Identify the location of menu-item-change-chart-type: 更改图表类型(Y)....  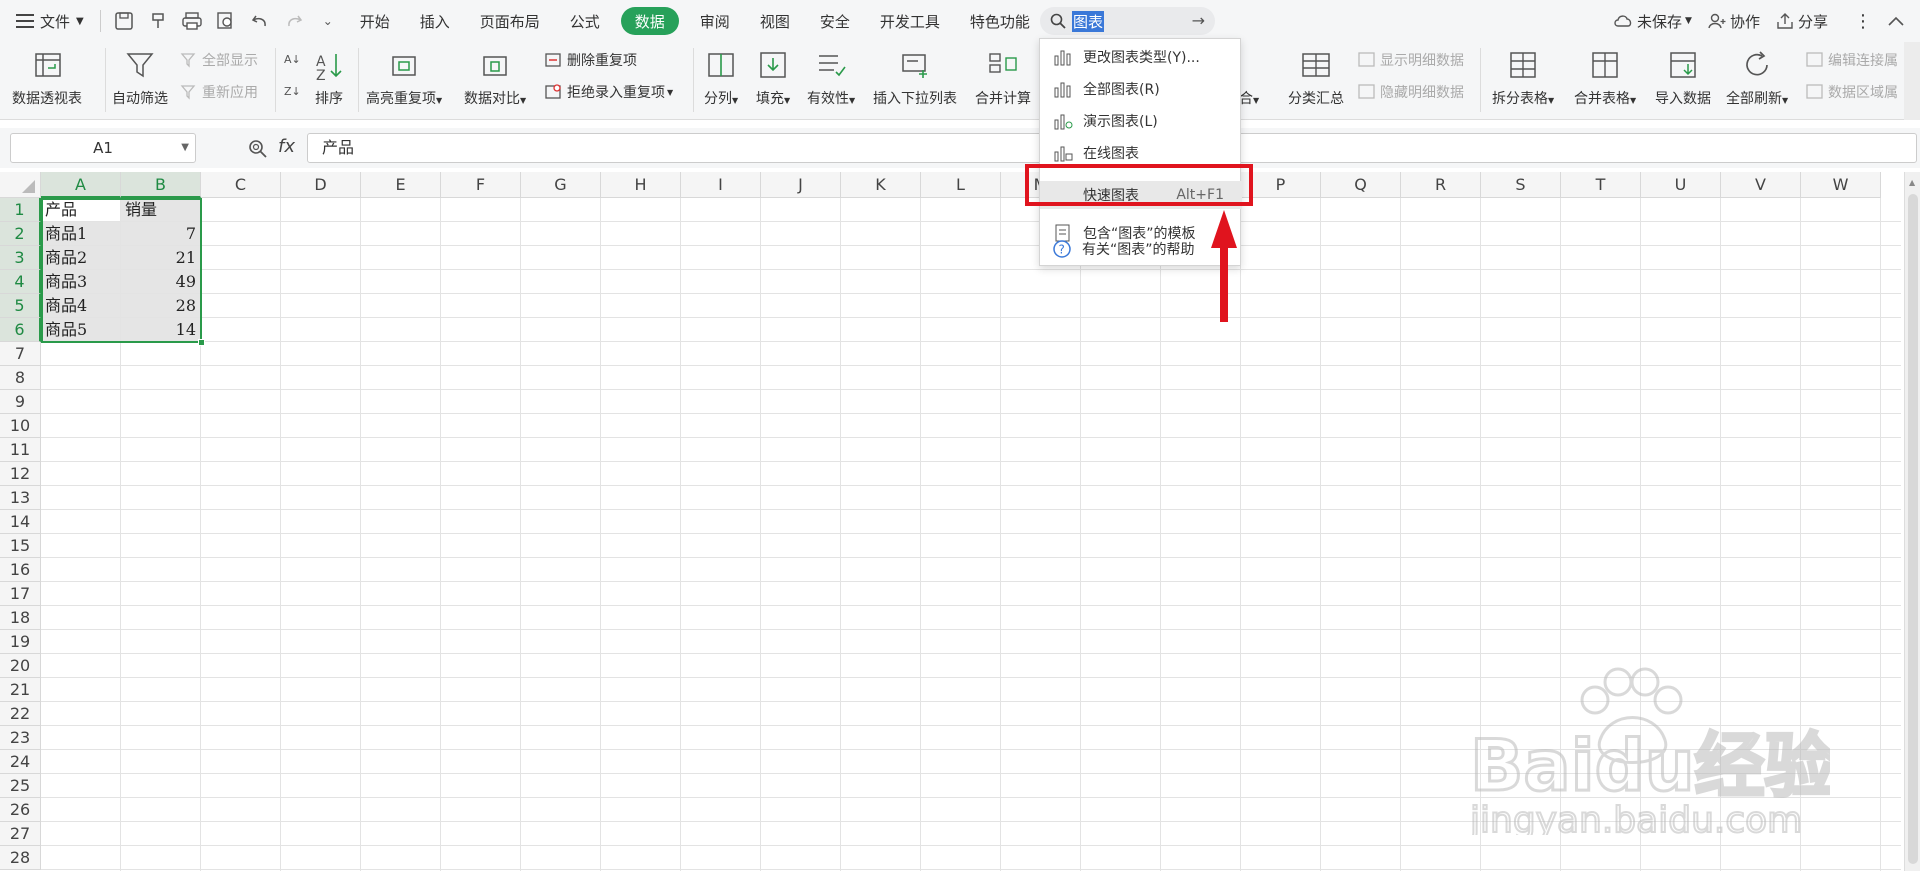
(1141, 57).